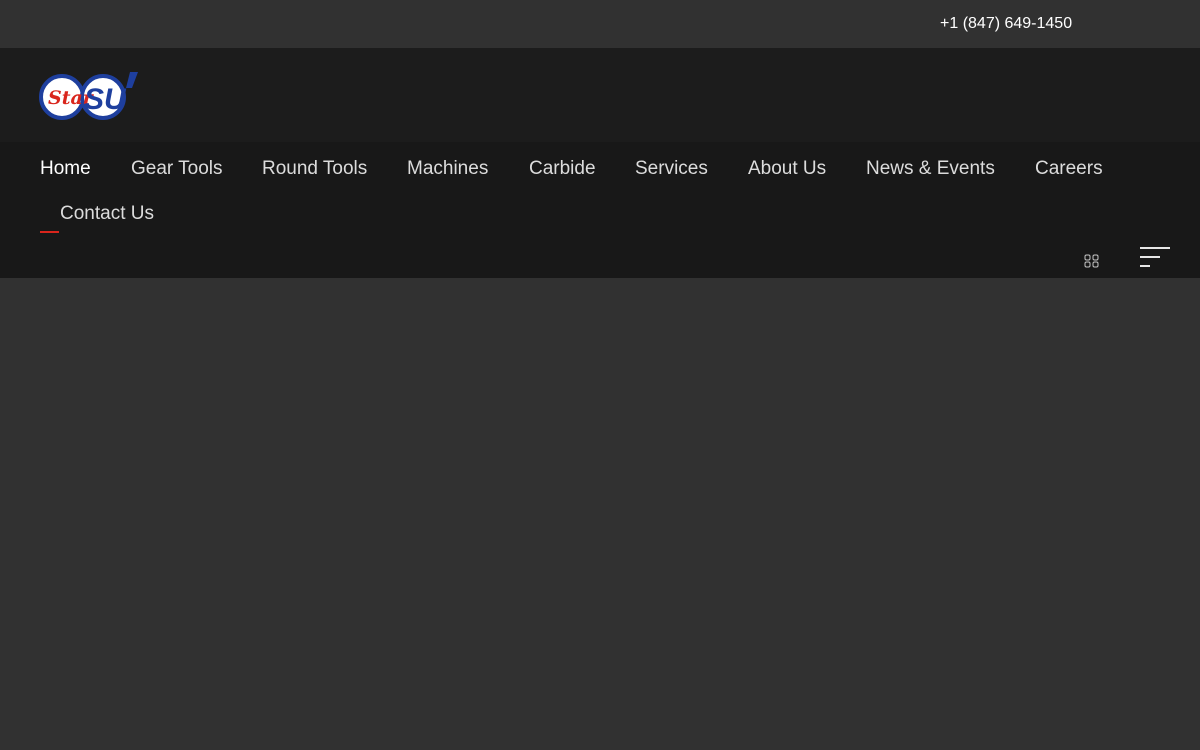 Image resolution: width=1200 pixels, height=750 pixels. I want to click on star-su-logo: Star SU, so click(90, 97).